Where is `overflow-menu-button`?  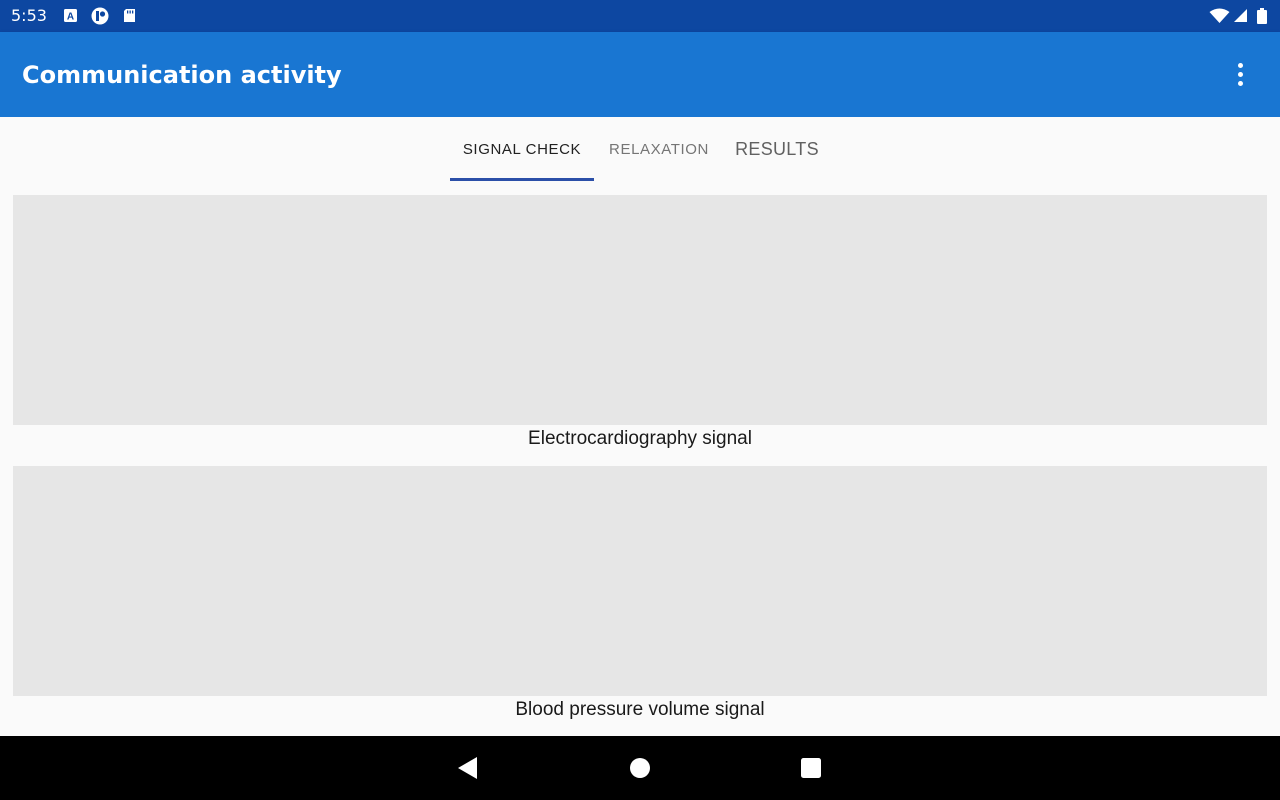 overflow-menu-button is located at coordinates (1240, 74).